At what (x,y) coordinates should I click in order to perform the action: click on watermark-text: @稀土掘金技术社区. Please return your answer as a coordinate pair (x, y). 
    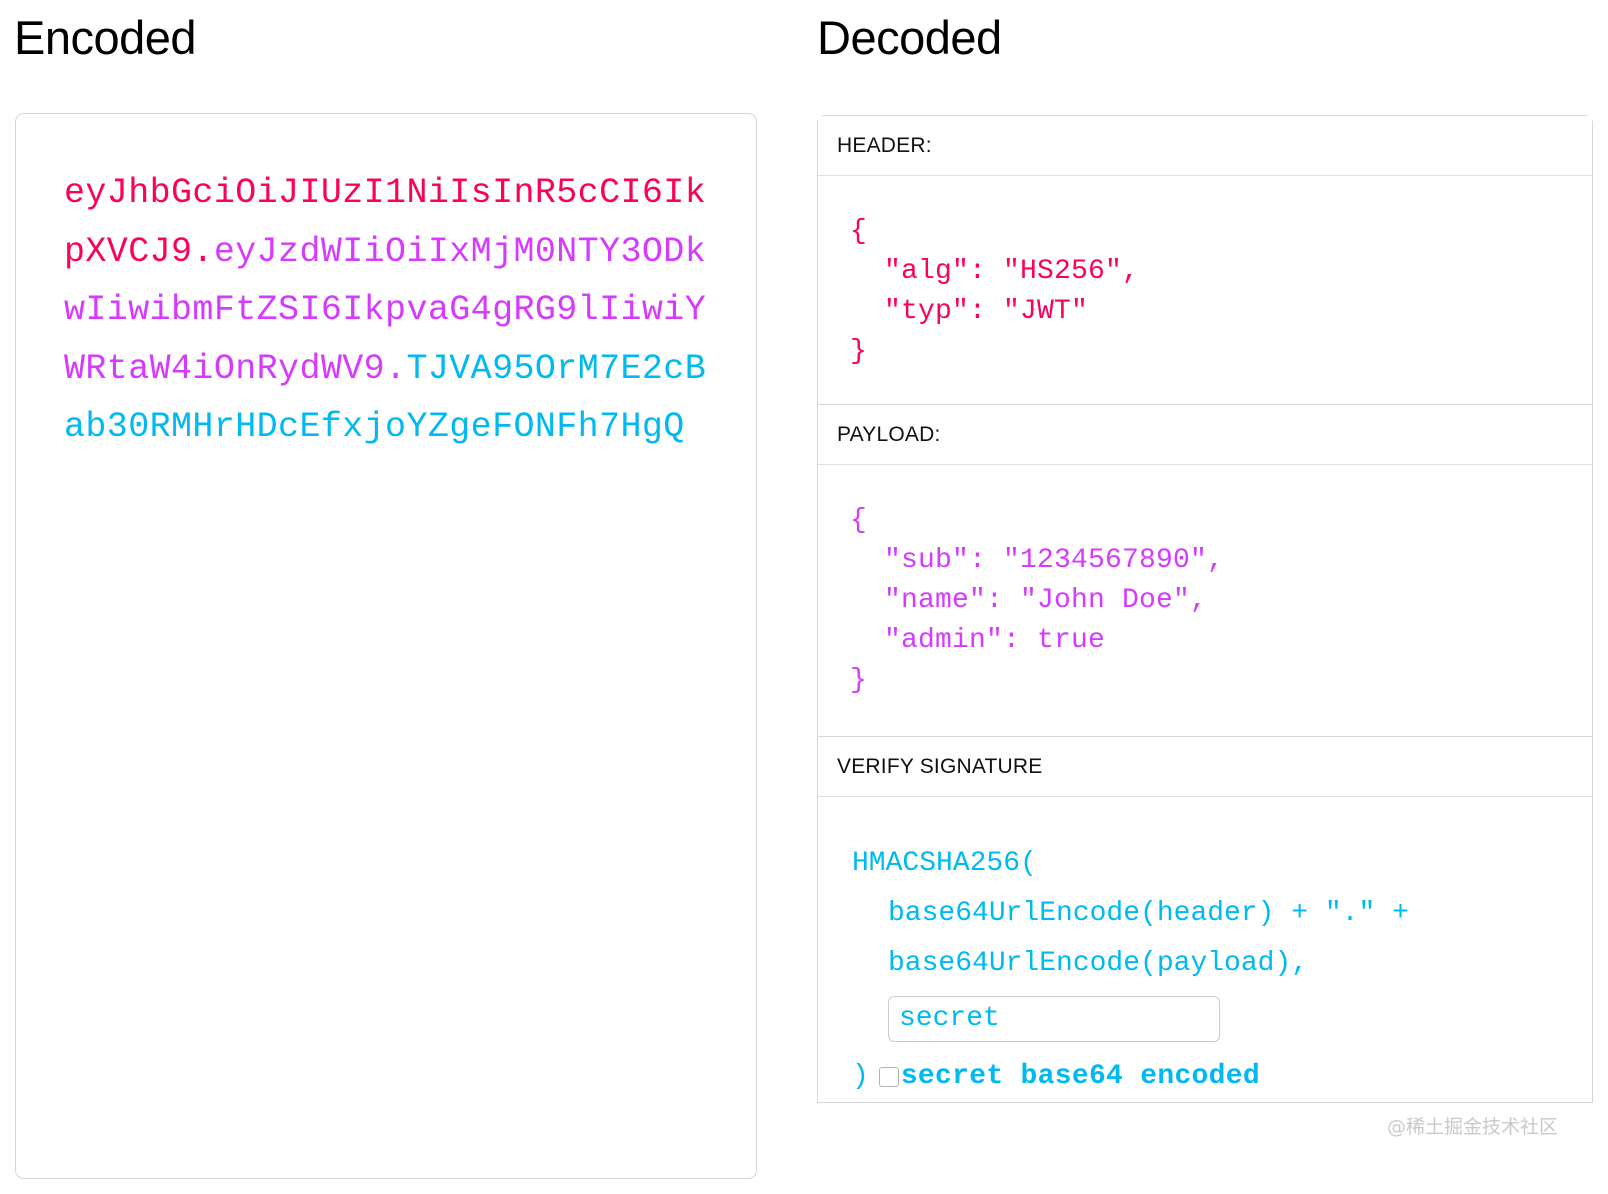
    Looking at the image, I should click on (1472, 1127).